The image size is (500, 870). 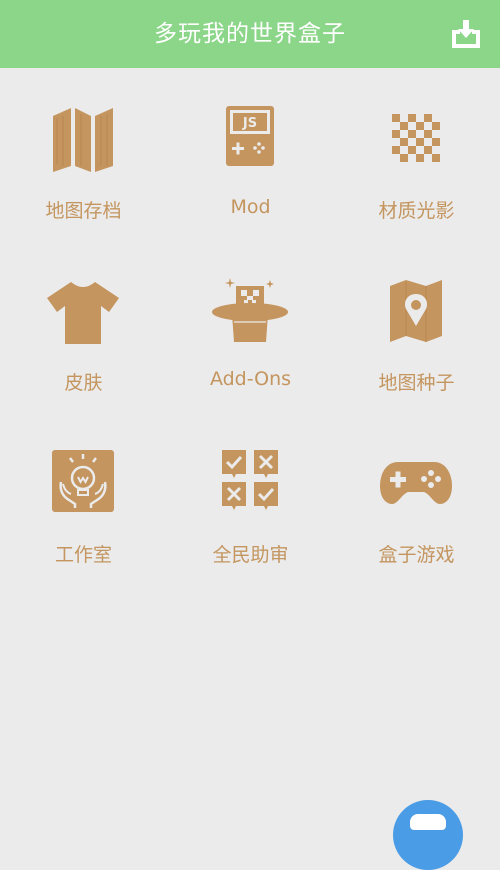 I want to click on grid-item-studio: 工作室, so click(x=83, y=498).